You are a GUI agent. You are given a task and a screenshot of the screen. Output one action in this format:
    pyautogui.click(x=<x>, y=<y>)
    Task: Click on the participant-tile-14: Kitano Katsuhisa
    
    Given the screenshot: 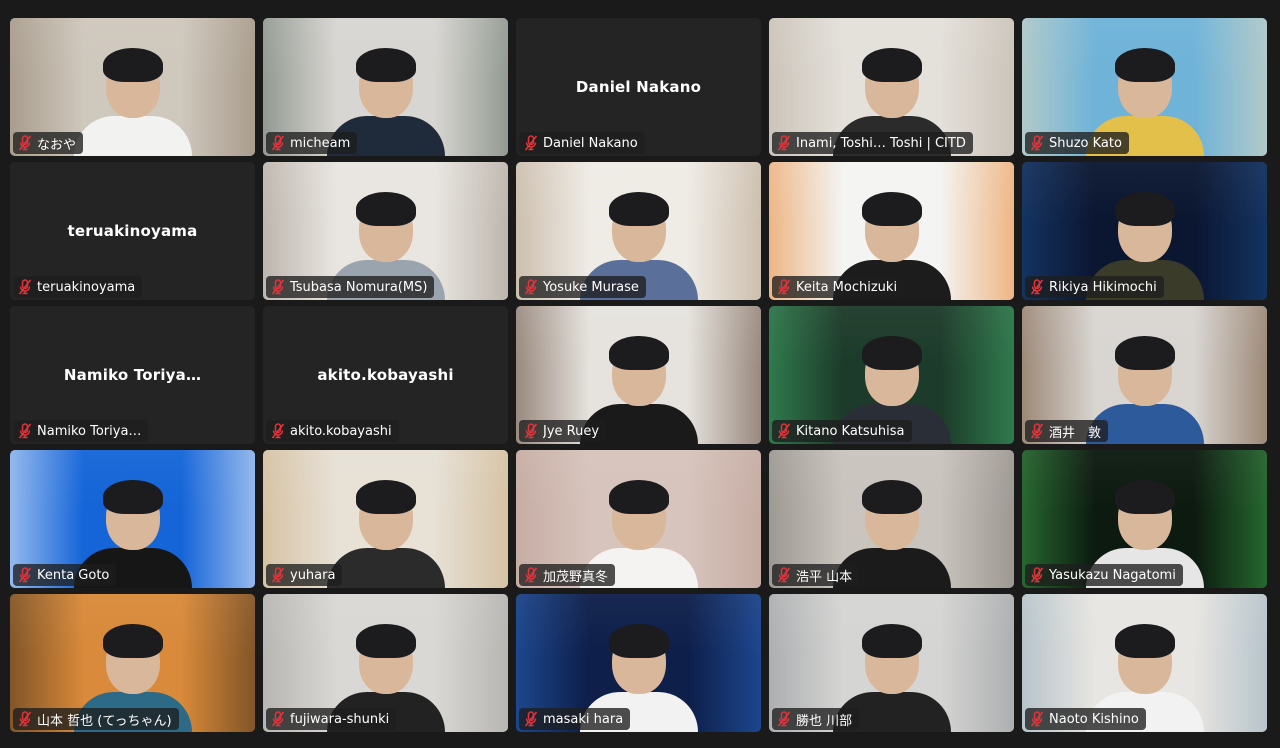 What is the action you would take?
    pyautogui.click(x=891, y=375)
    